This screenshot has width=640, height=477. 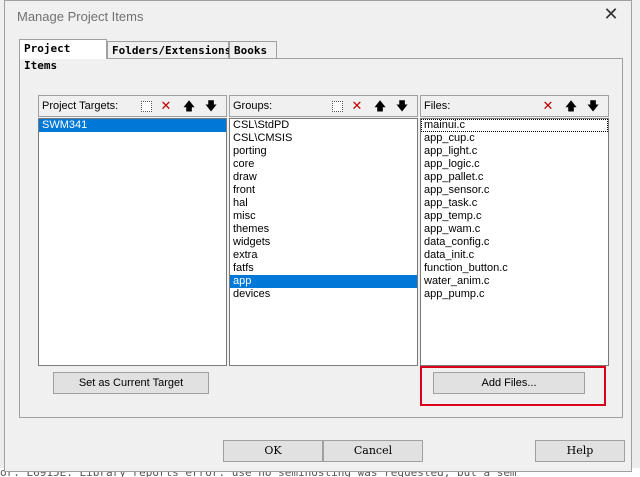 What do you see at coordinates (80, 106) in the screenshot?
I see `targets-header-label: Project Targets:` at bounding box center [80, 106].